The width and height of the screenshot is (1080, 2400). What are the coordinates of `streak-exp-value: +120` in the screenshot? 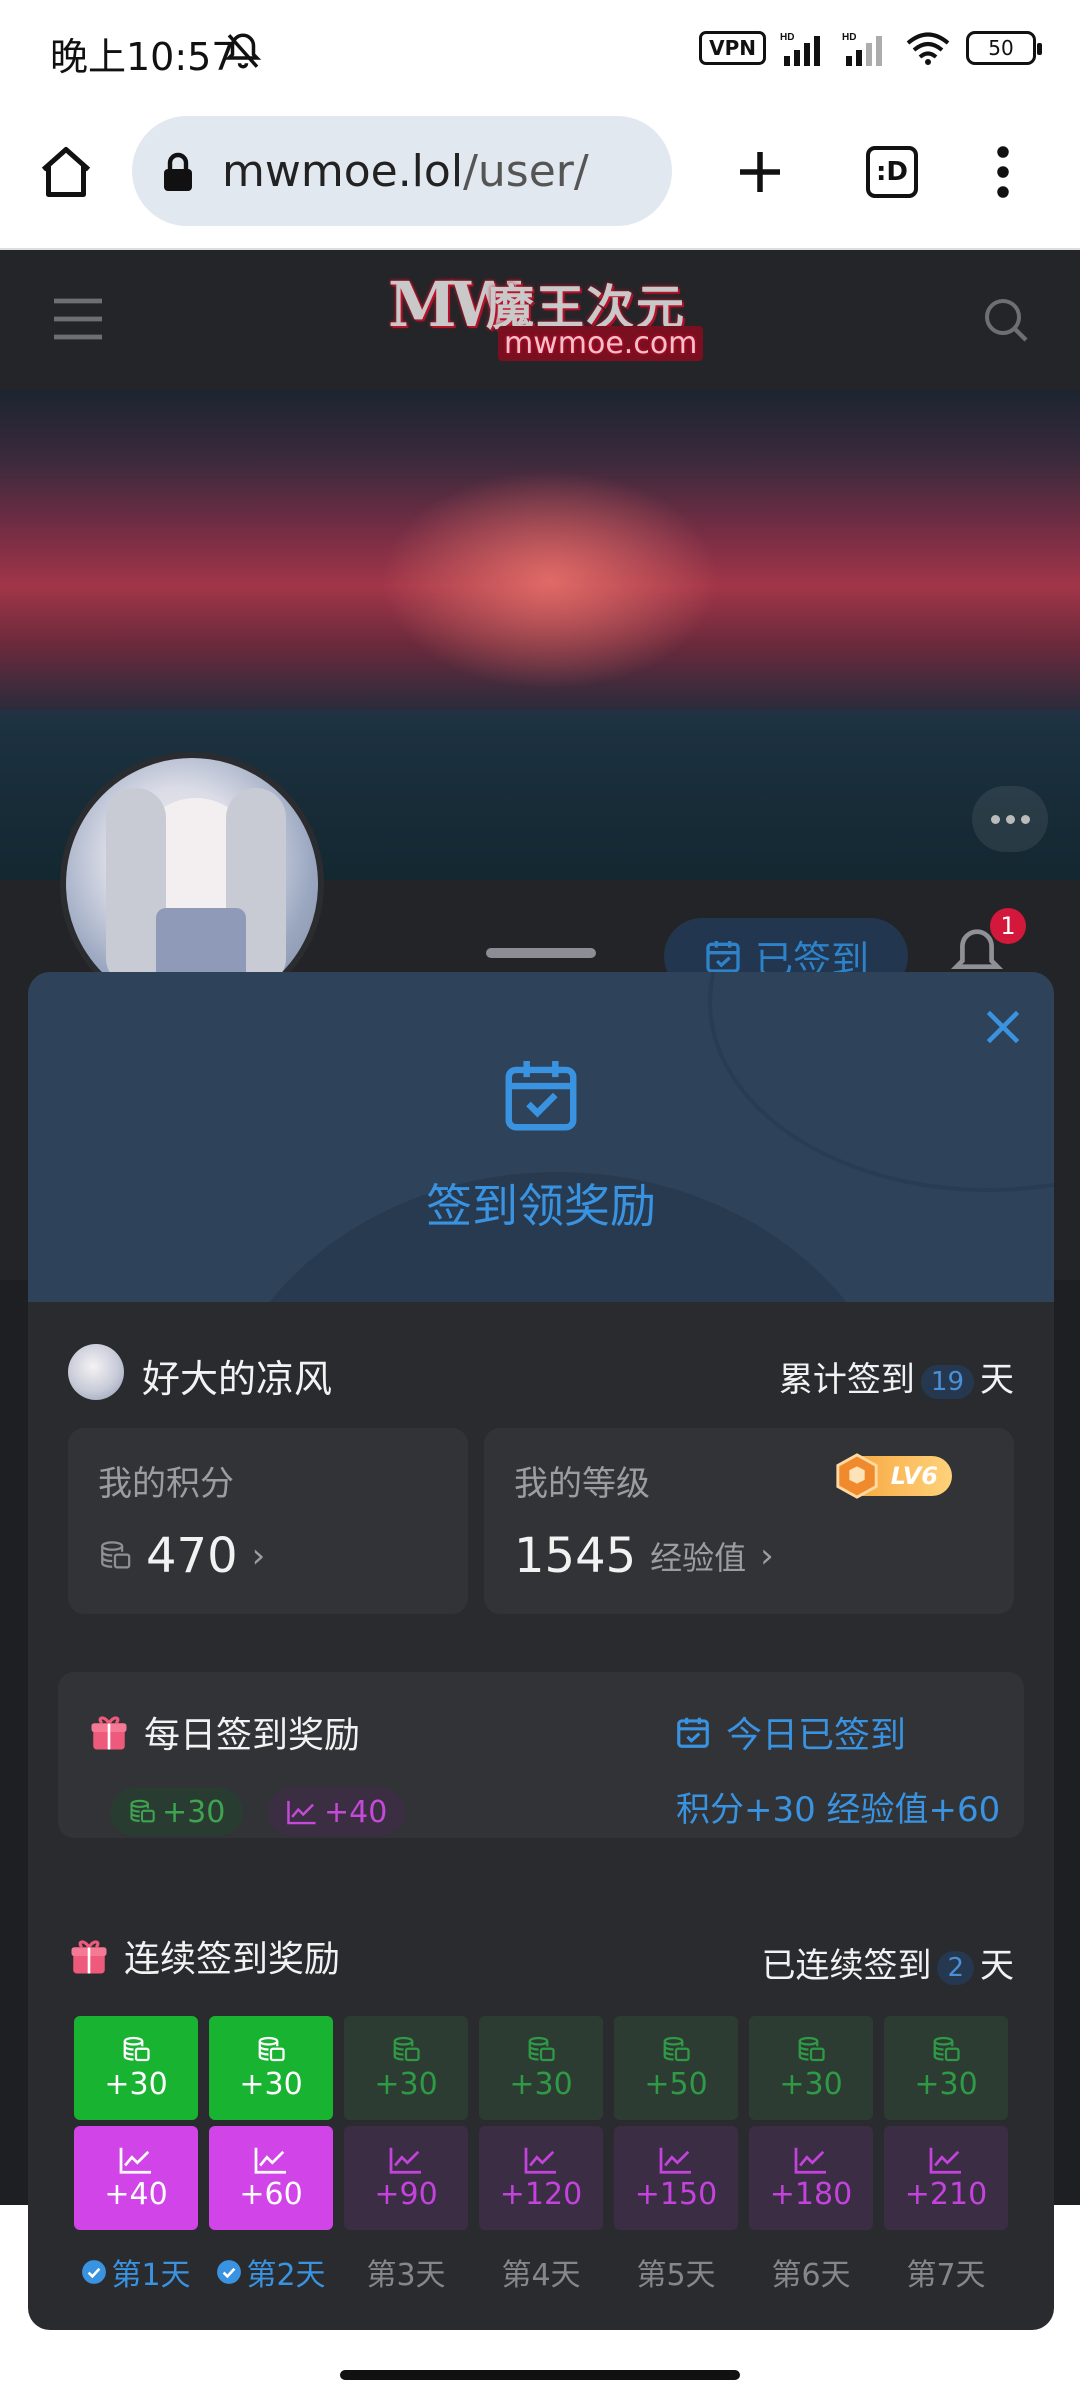 It's located at (541, 2194).